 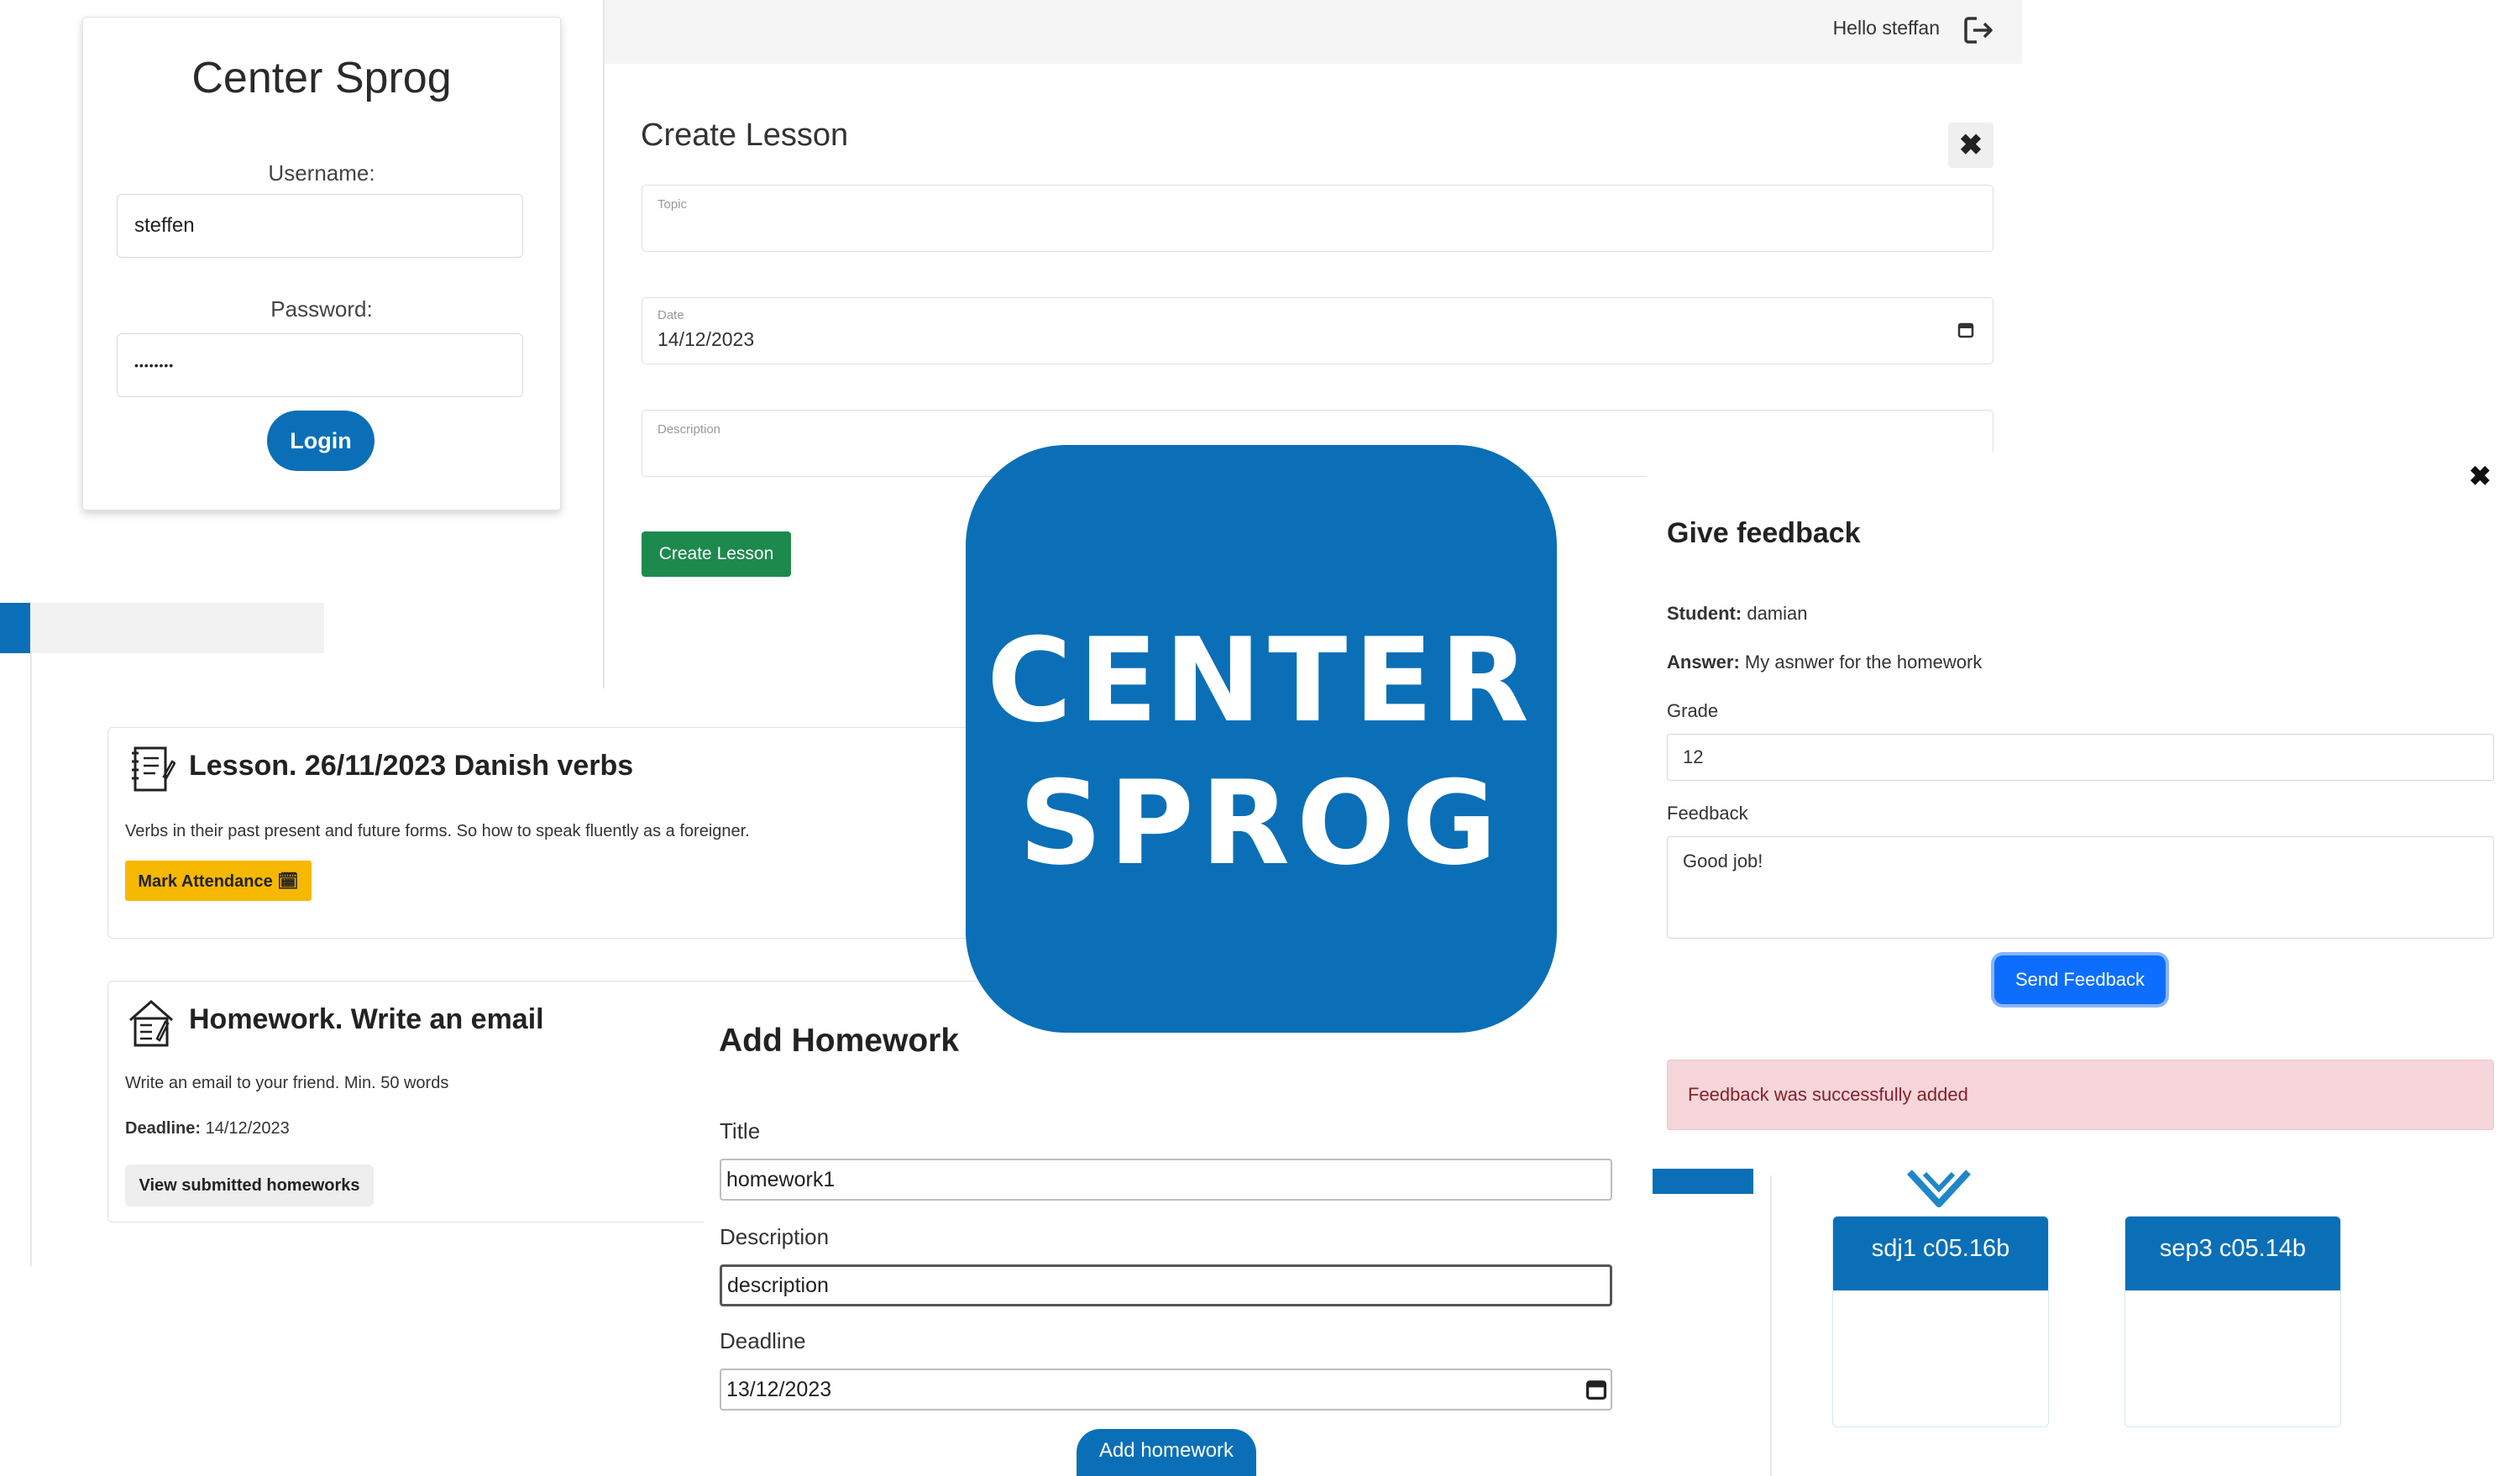 What do you see at coordinates (1704, 662) in the screenshot?
I see `answer-label: Answer:` at bounding box center [1704, 662].